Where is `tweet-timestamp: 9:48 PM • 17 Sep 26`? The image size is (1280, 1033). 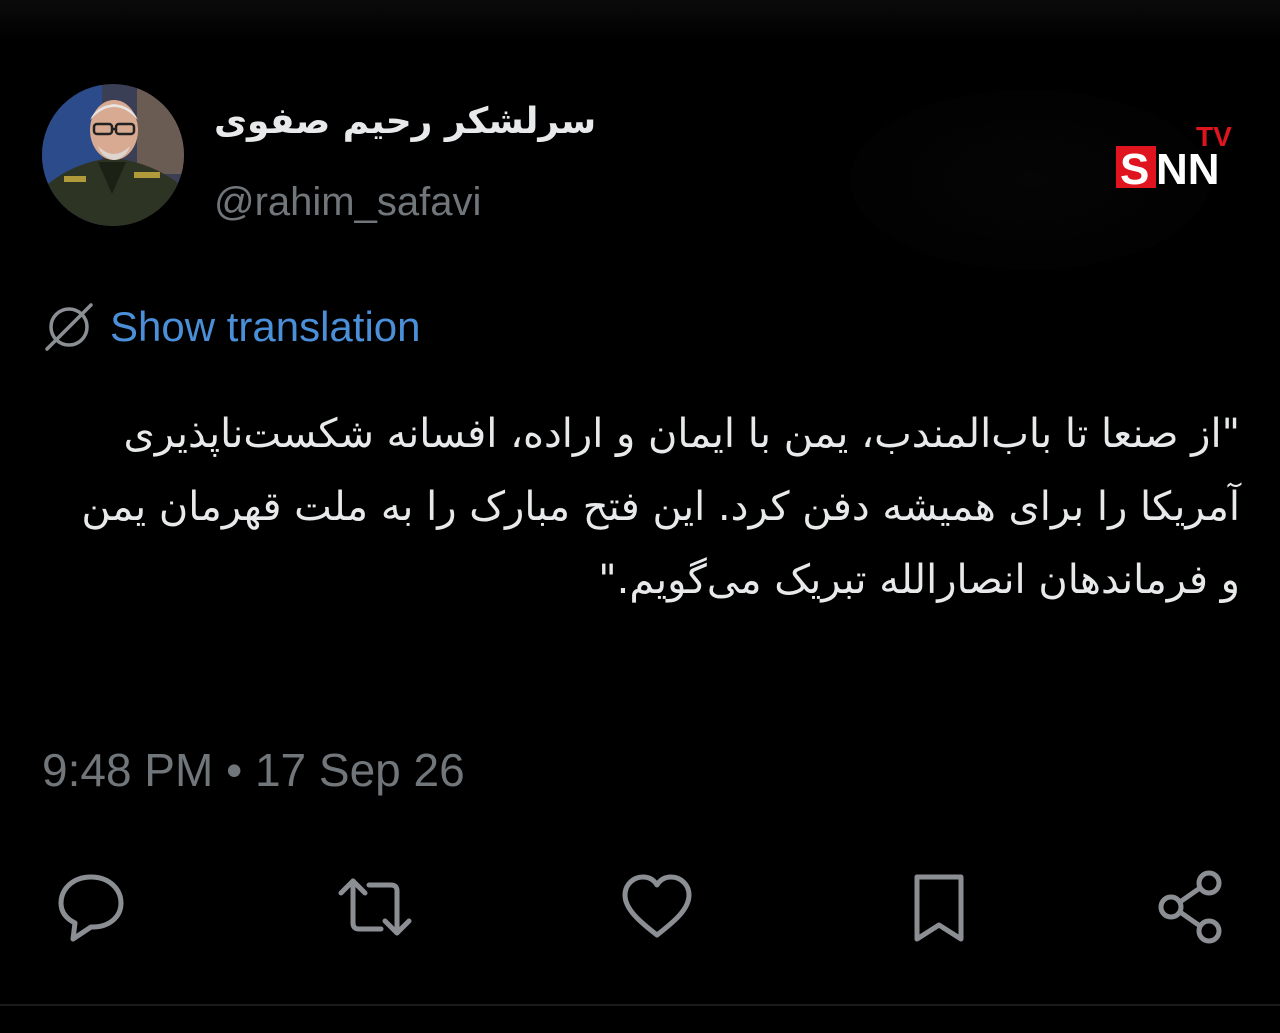 tweet-timestamp: 9:48 PM • 17 Sep 26 is located at coordinates (253, 770).